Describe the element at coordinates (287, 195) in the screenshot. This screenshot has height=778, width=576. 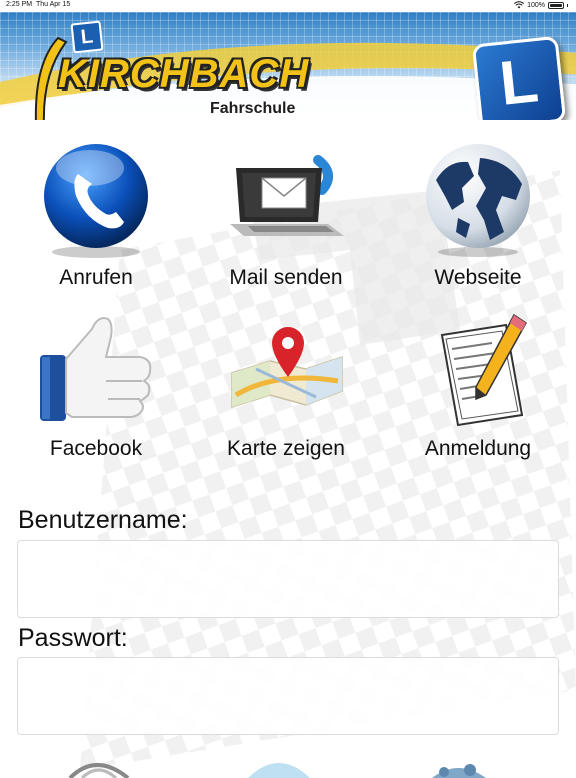
I see `mail-laptop-icon` at that location.